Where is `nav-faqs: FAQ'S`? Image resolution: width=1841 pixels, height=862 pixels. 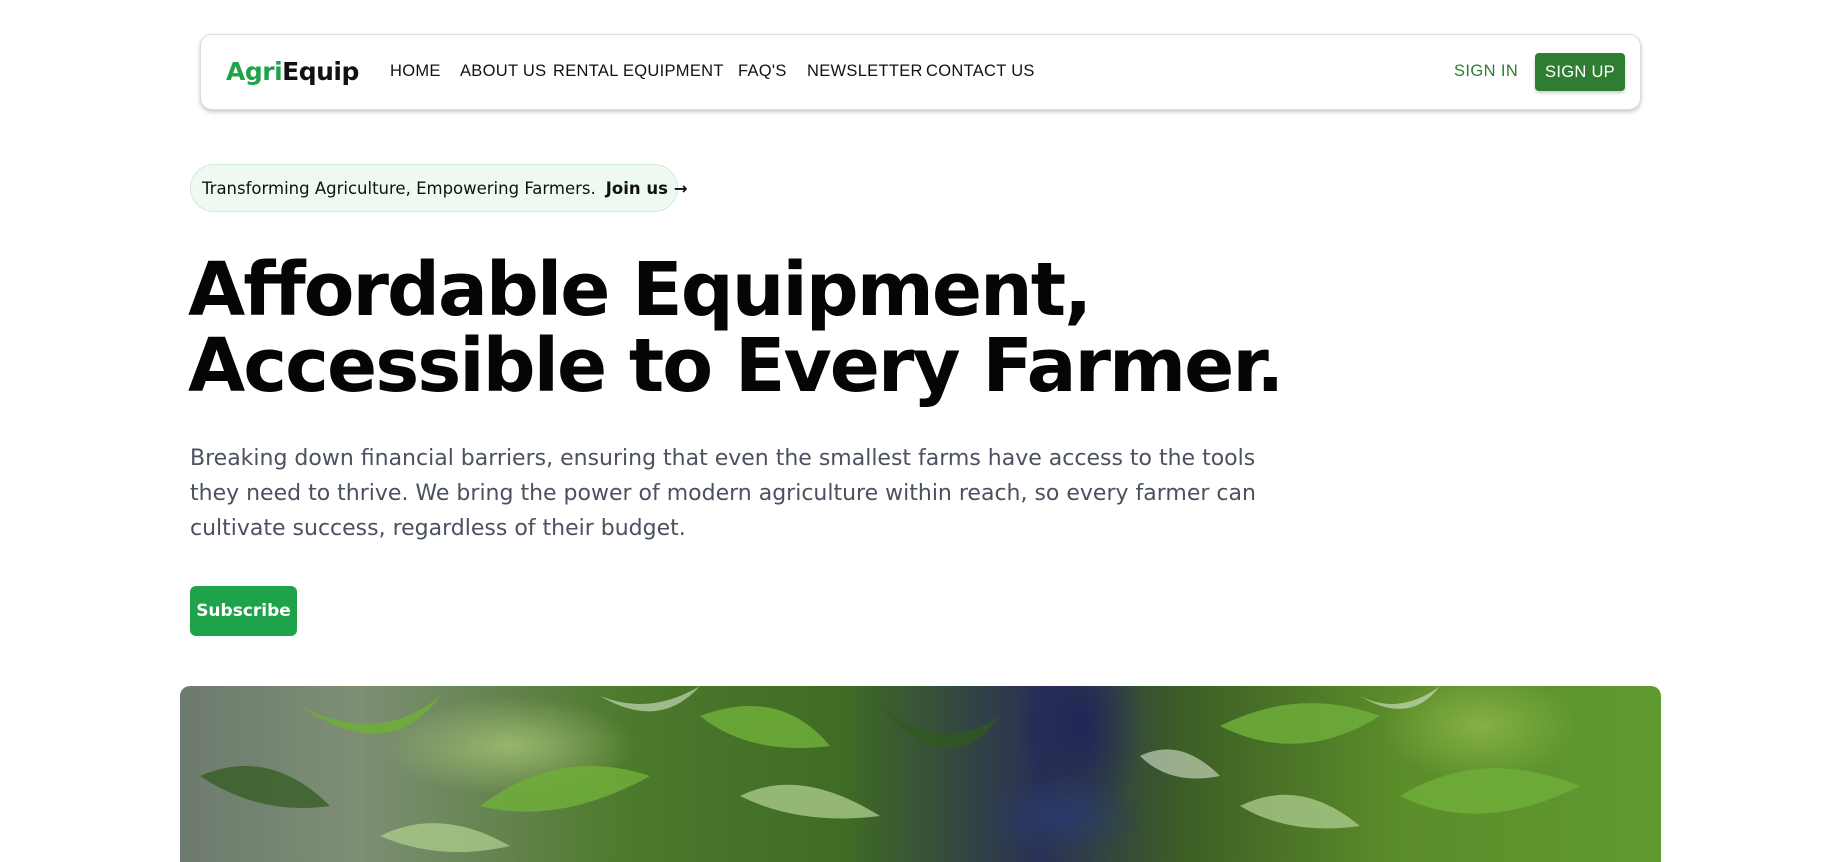
nav-faqs: FAQ'S is located at coordinates (762, 71).